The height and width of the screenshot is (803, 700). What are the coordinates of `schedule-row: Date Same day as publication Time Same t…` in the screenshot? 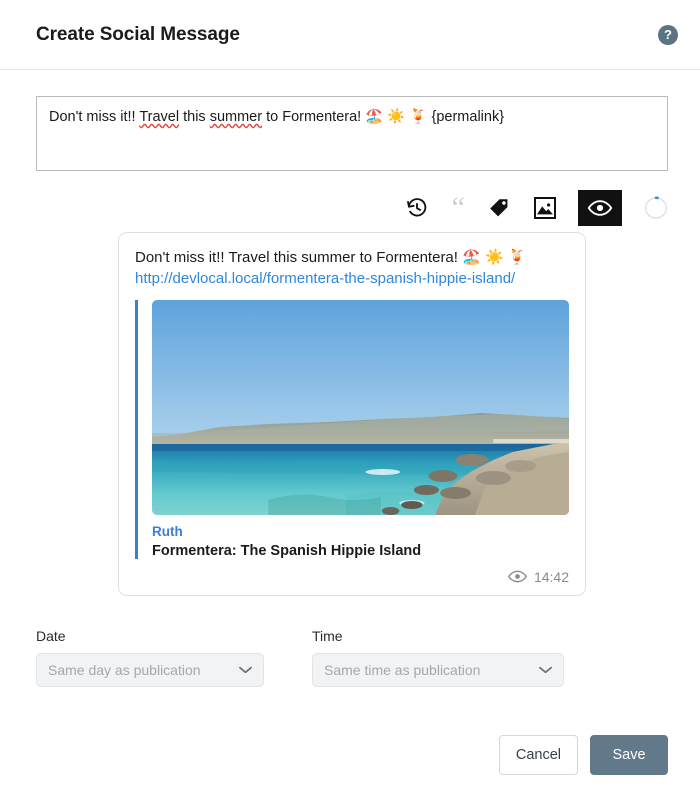 It's located at (352, 657).